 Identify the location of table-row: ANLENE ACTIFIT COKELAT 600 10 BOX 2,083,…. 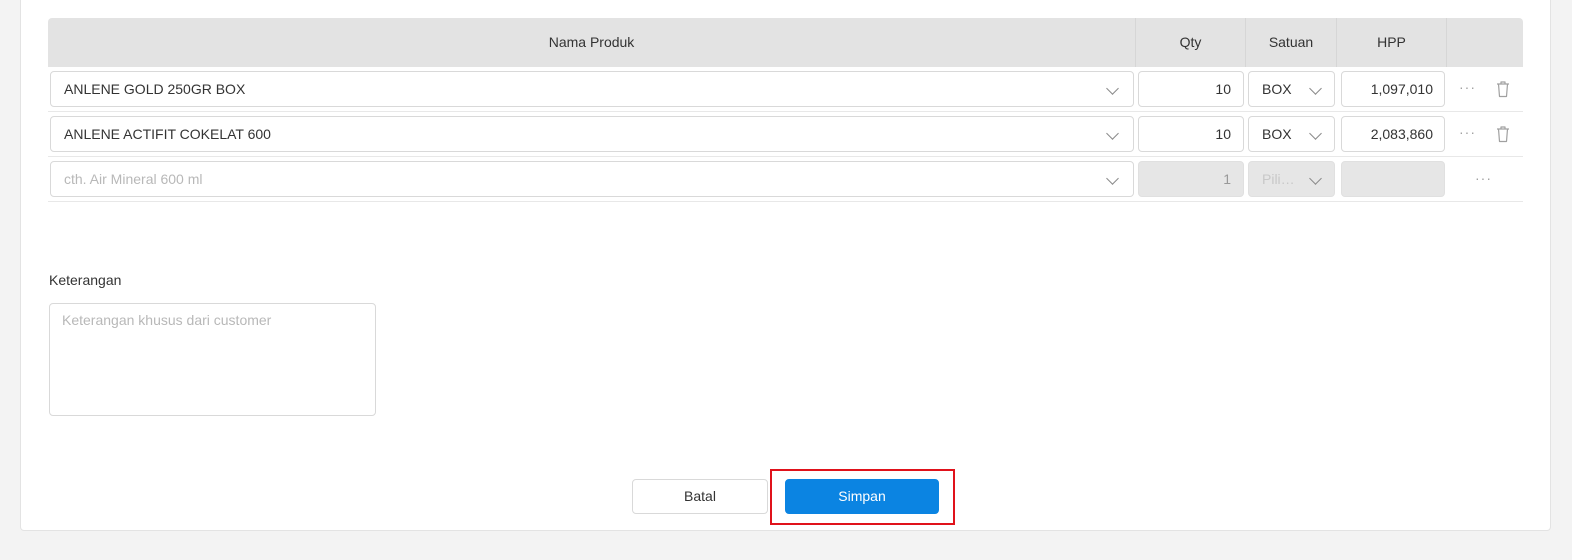
(785, 134).